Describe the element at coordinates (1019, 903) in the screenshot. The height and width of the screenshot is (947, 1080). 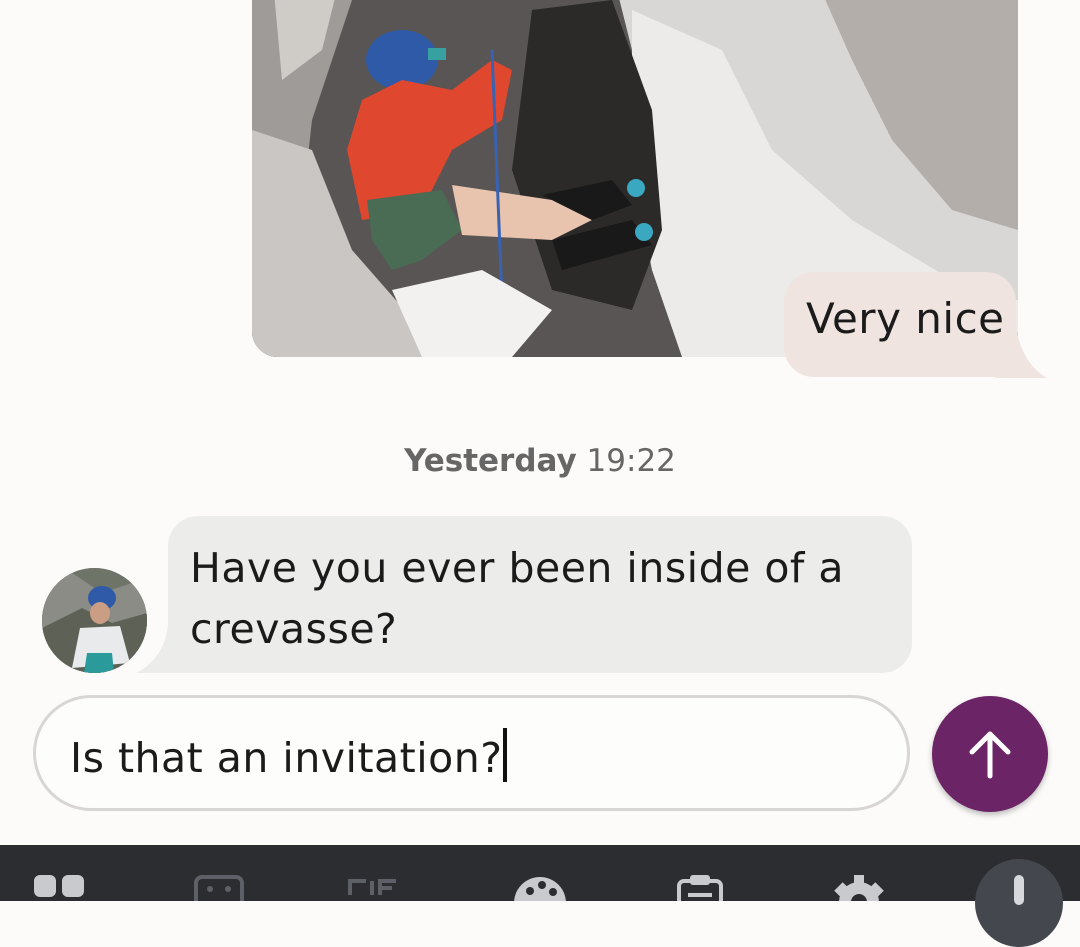
I see `voice-input-button` at that location.